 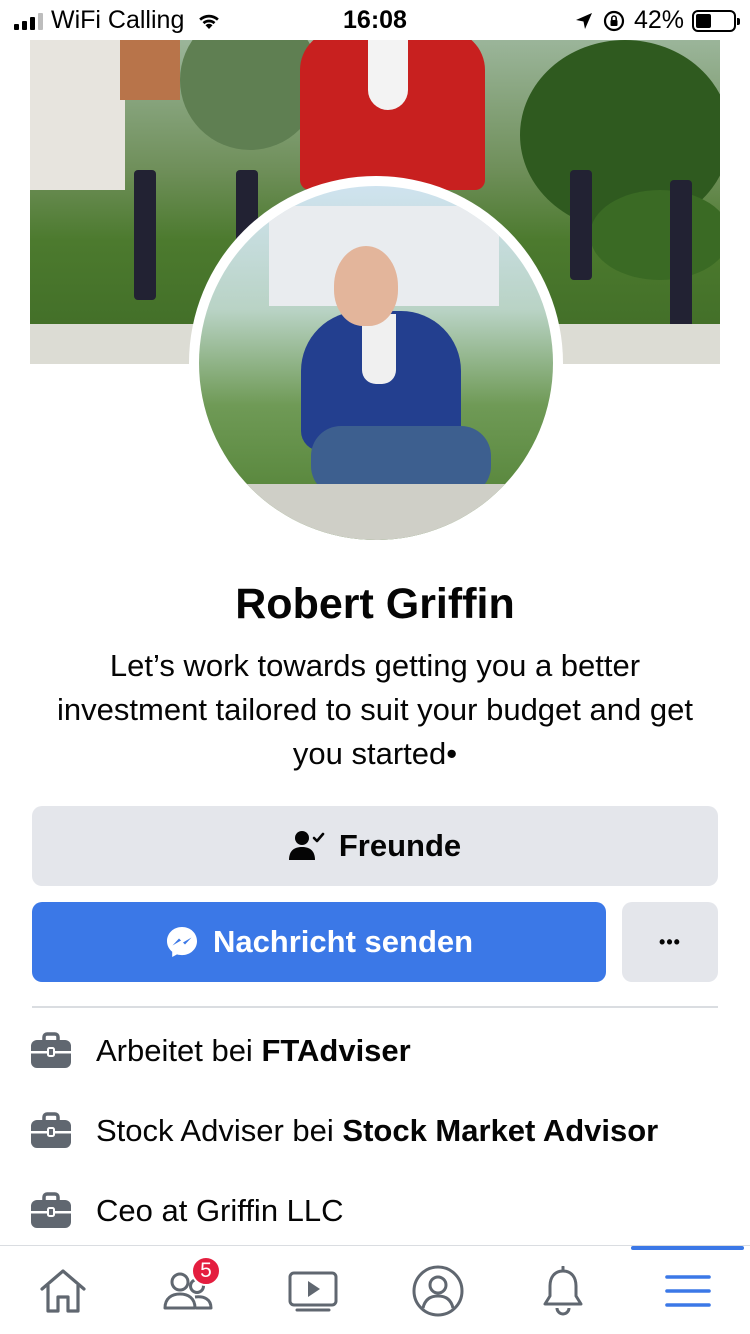 I want to click on tab-watch, so click(x=312, y=1290).